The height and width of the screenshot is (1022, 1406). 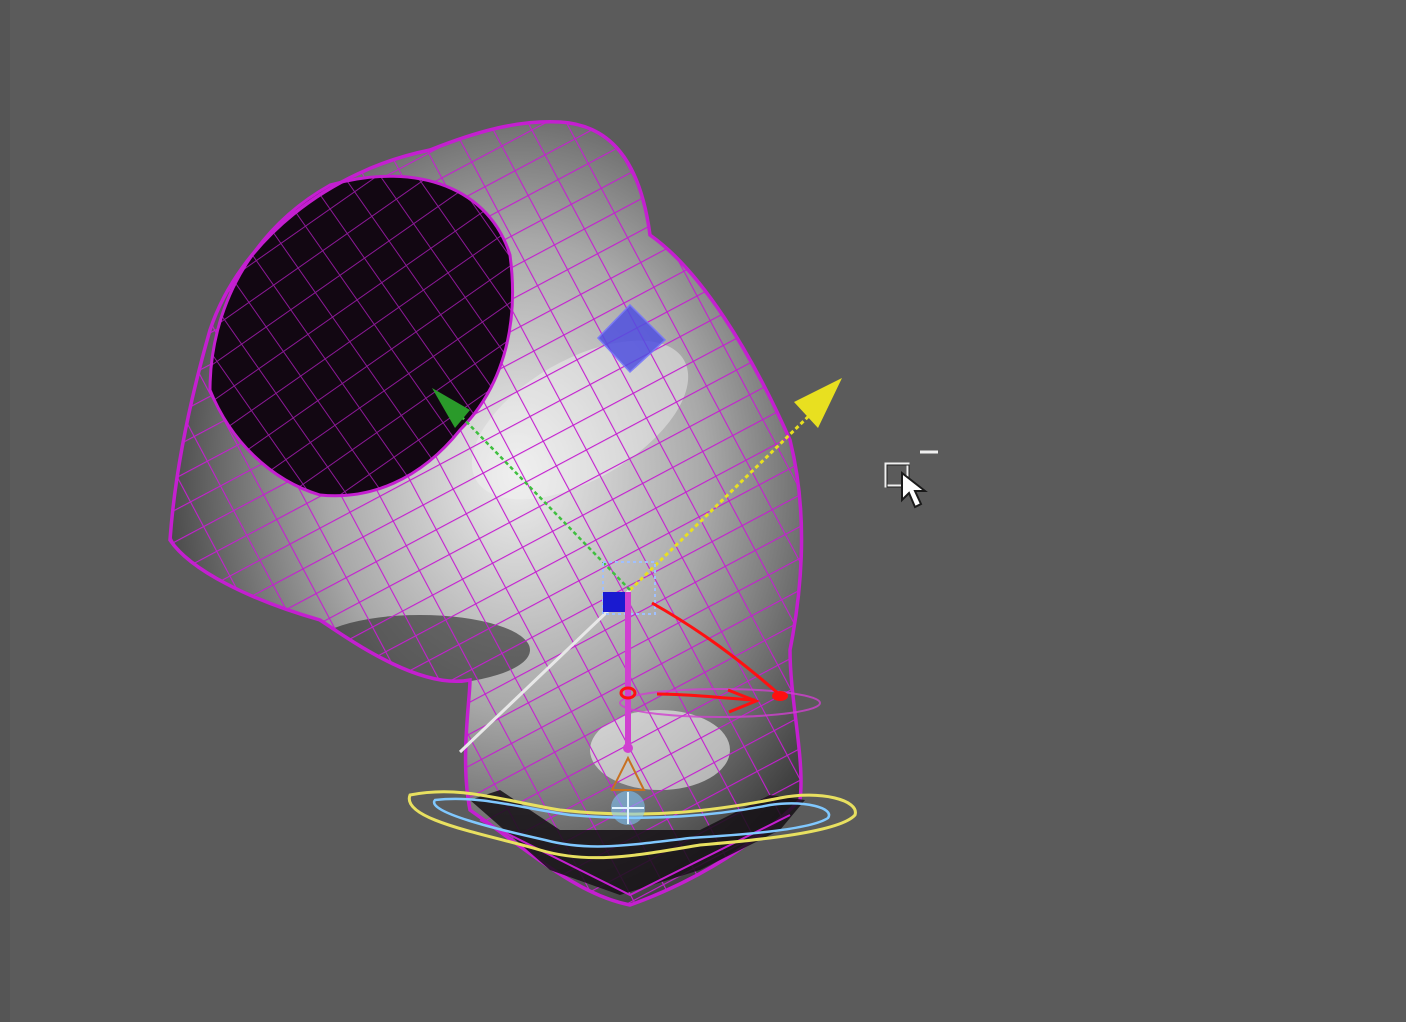 I want to click on region-select-cursor, so click(x=915, y=480).